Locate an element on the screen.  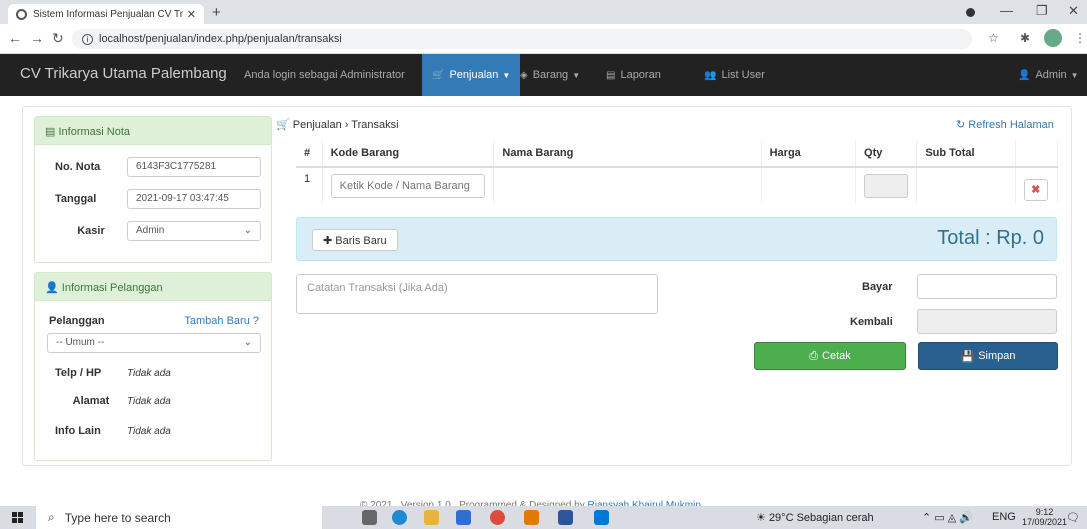
telp-value: Tidak ada is located at coordinates (149, 373).